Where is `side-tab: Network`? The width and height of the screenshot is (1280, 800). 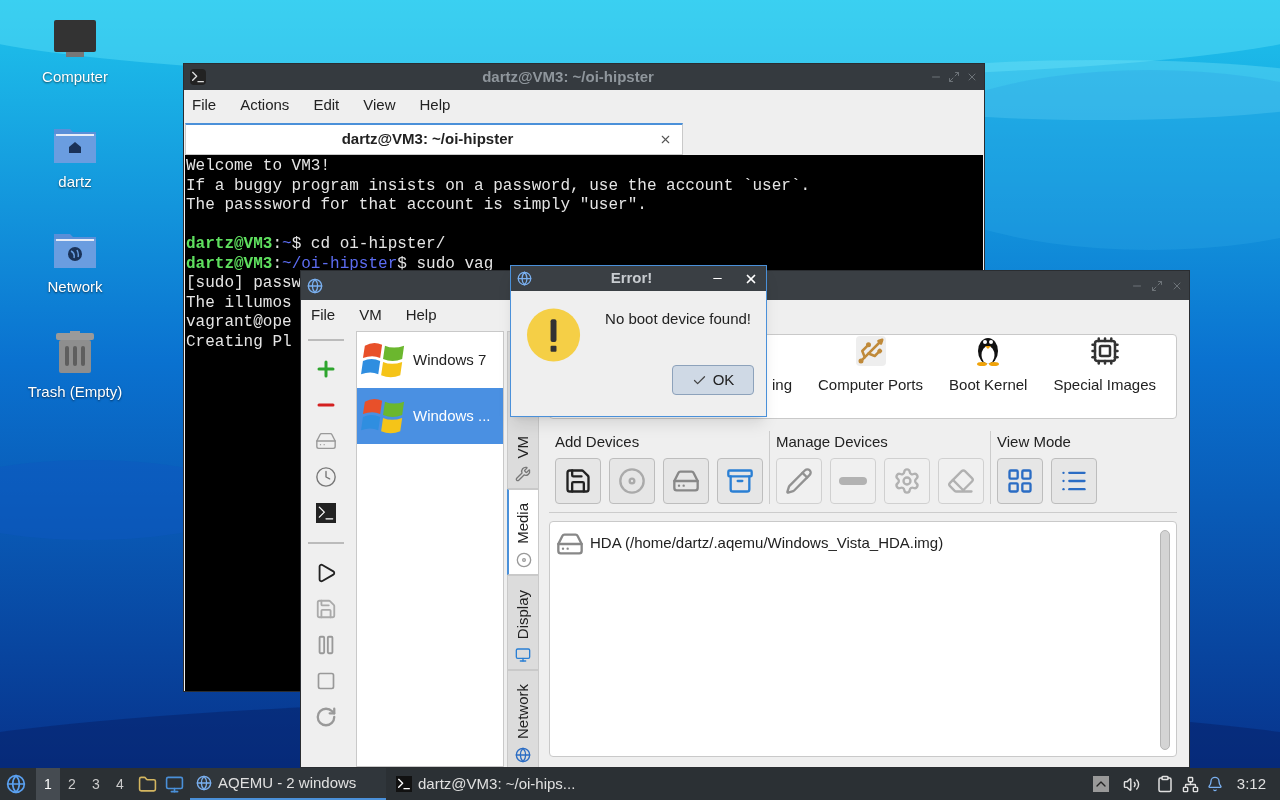
side-tab: Network is located at coordinates (523, 718).